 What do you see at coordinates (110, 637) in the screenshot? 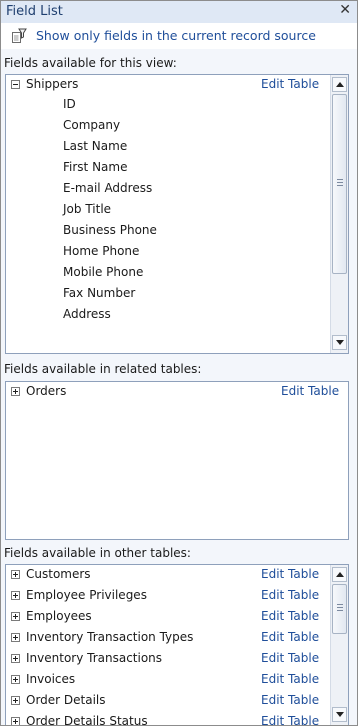
I see `table-name: Inventory Transaction Types` at bounding box center [110, 637].